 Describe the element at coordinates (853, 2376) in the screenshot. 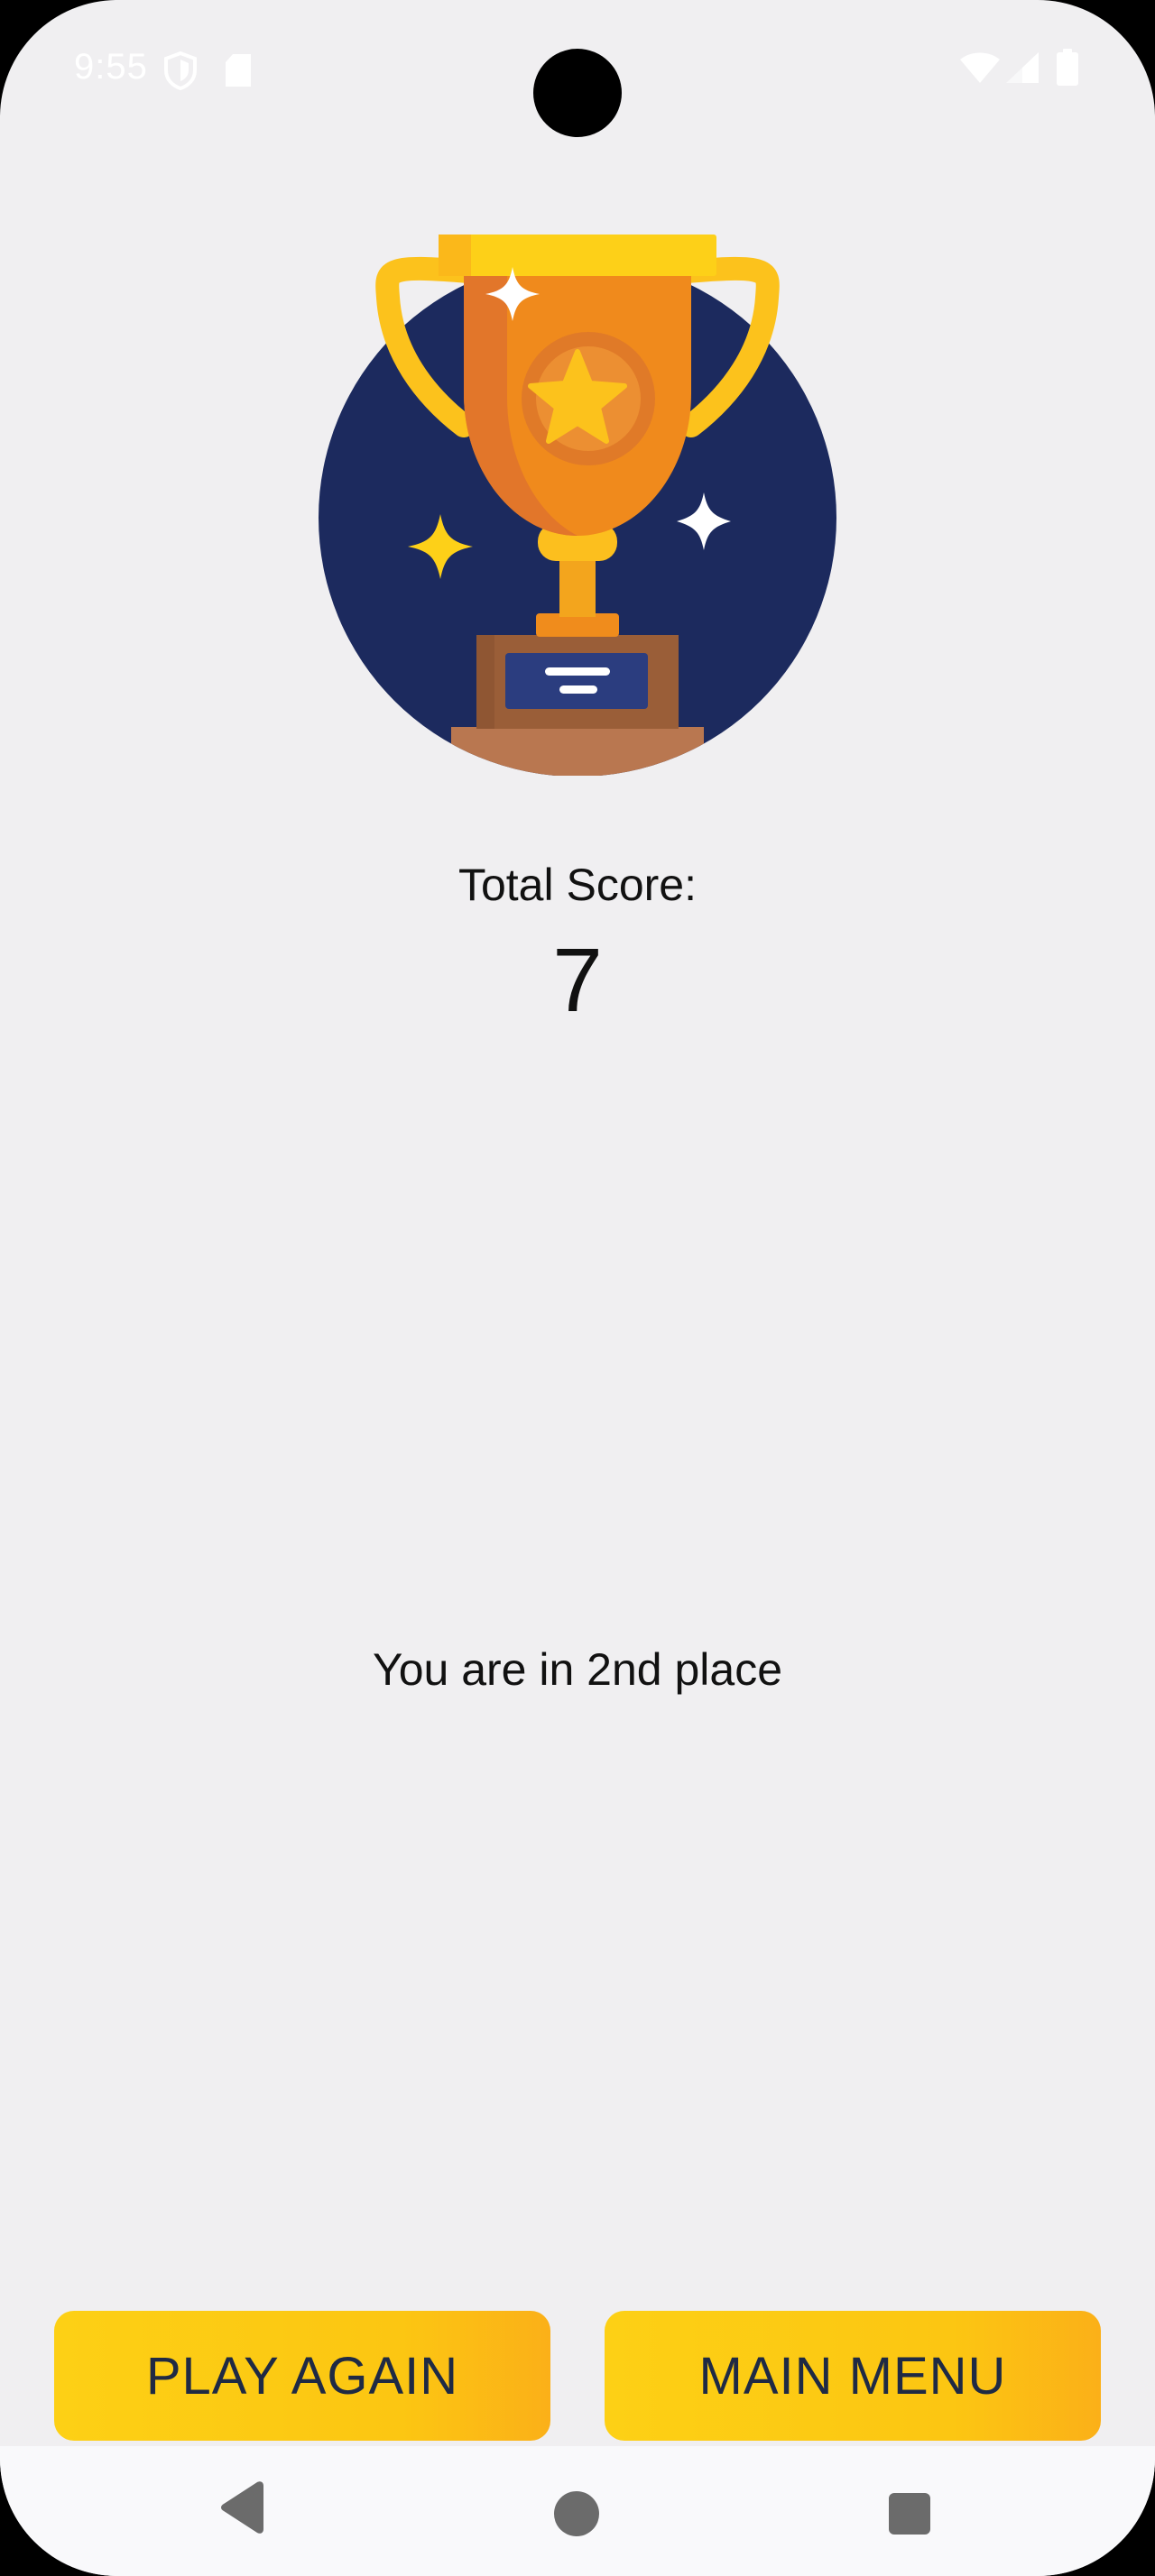

I see `main-menu-button: MAIN MENU` at that location.